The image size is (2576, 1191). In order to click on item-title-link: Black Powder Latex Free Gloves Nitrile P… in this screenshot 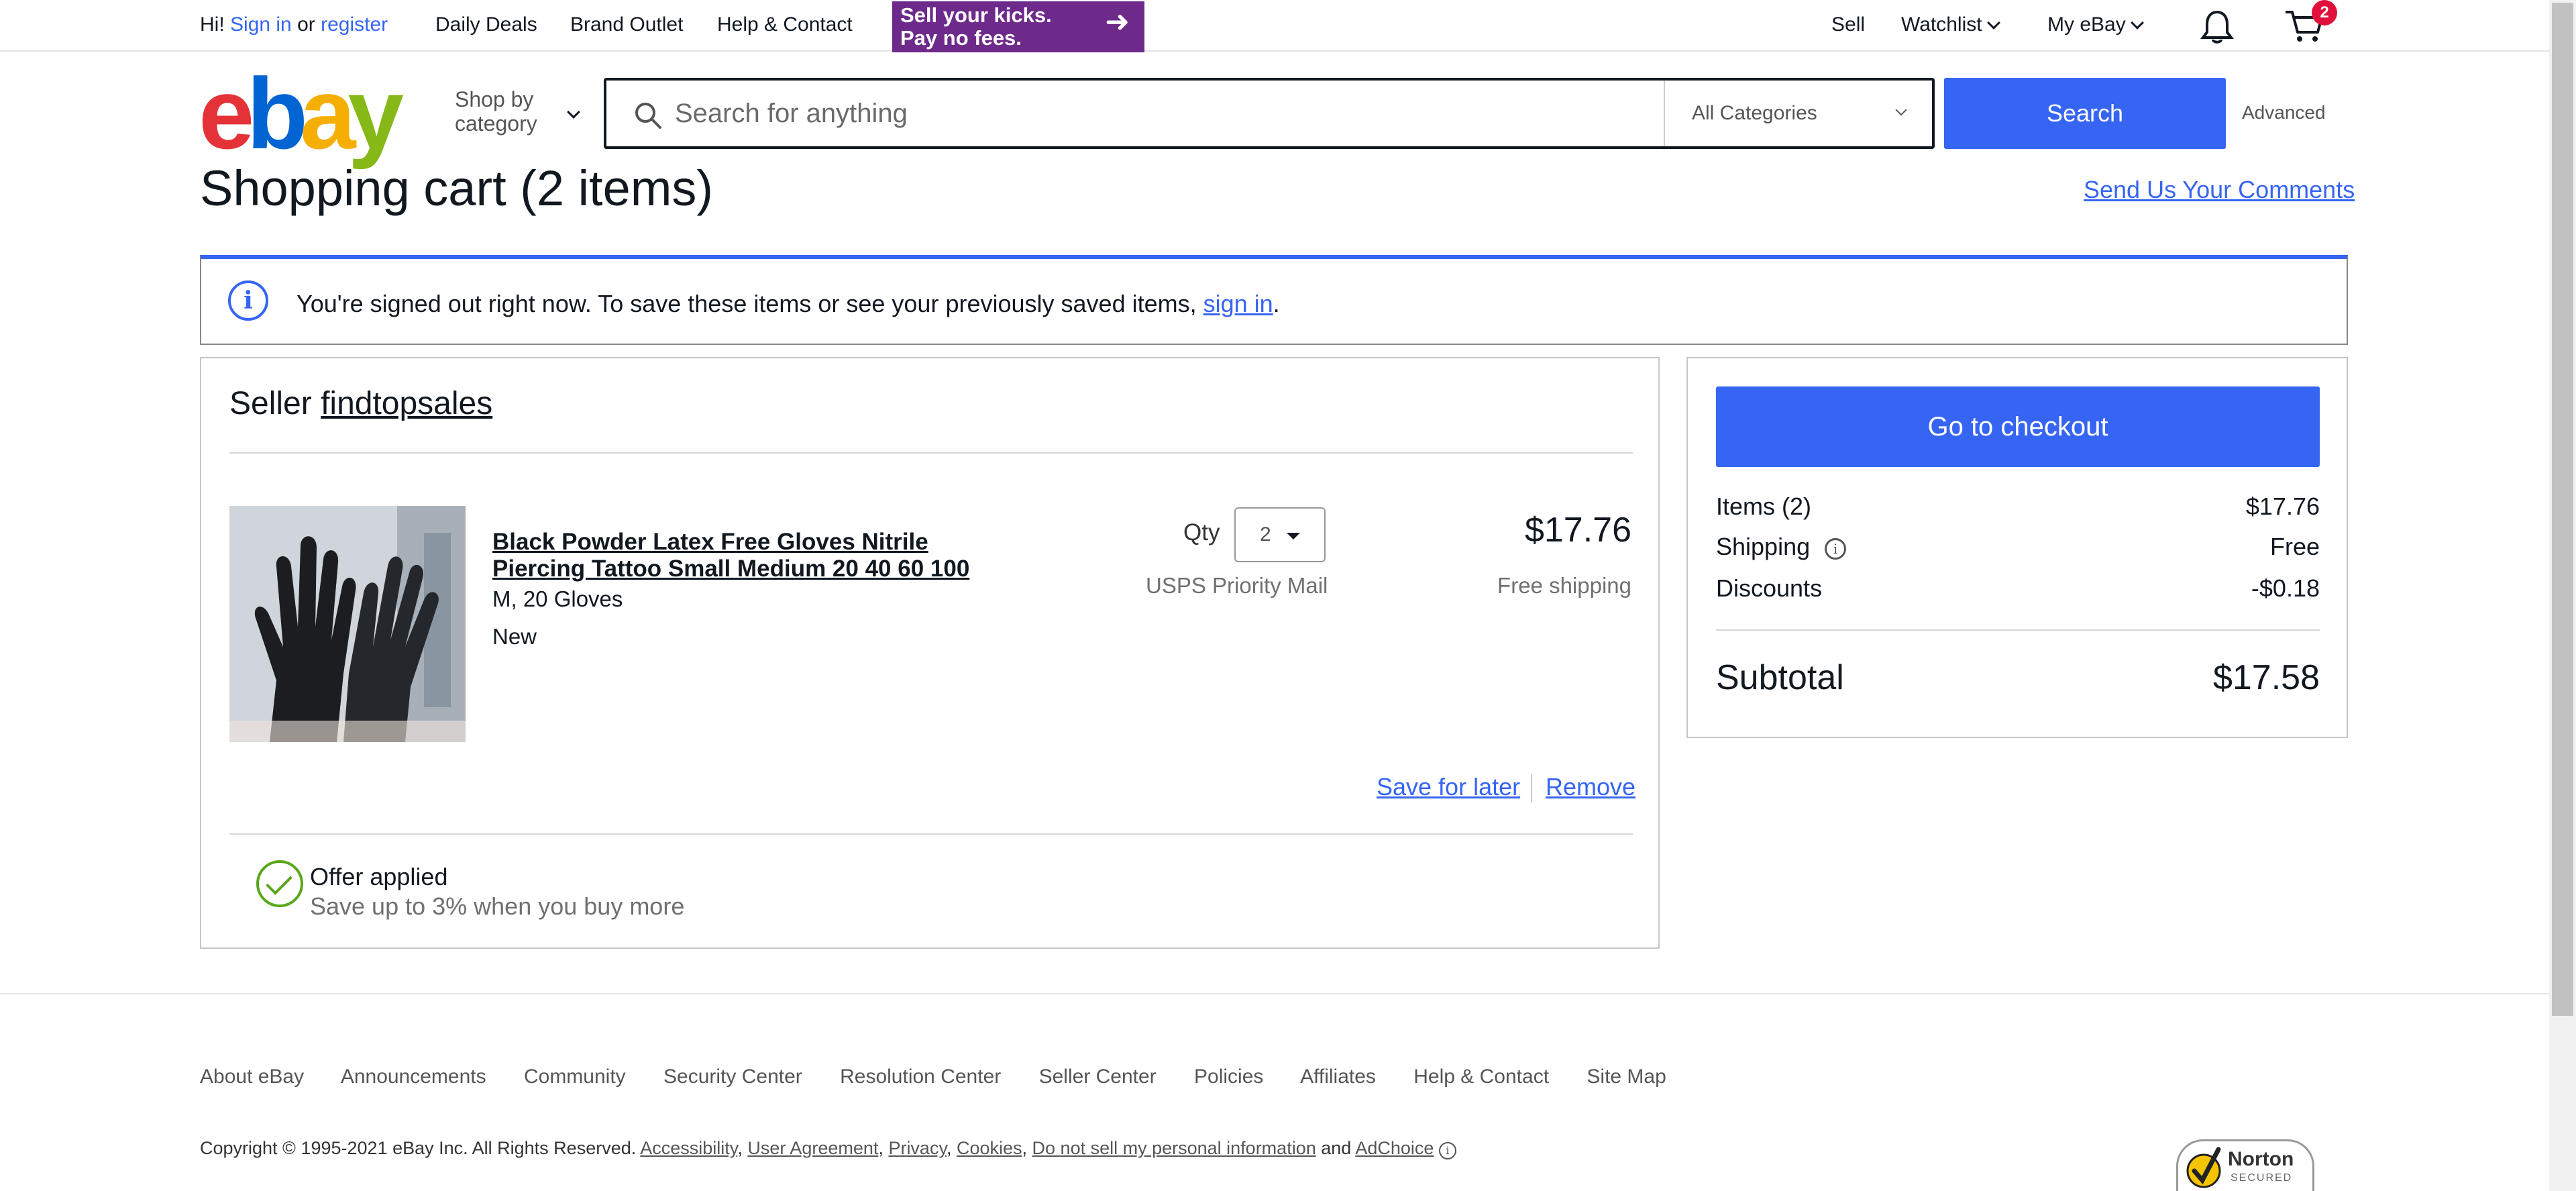, I will do `click(754, 555)`.